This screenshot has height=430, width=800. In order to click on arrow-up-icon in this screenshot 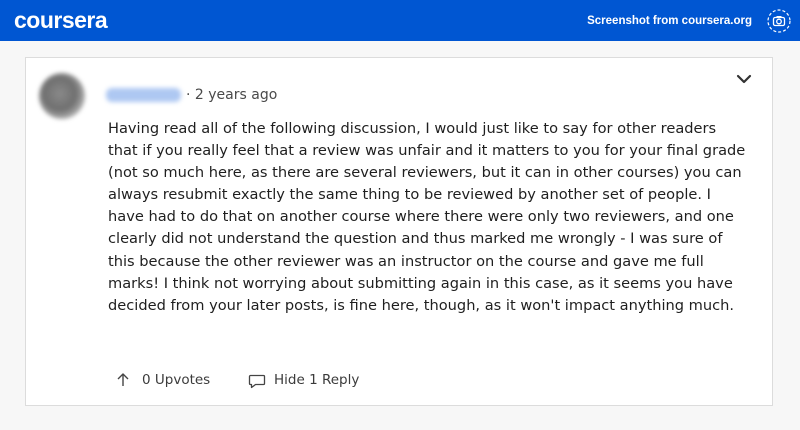, I will do `click(123, 379)`.